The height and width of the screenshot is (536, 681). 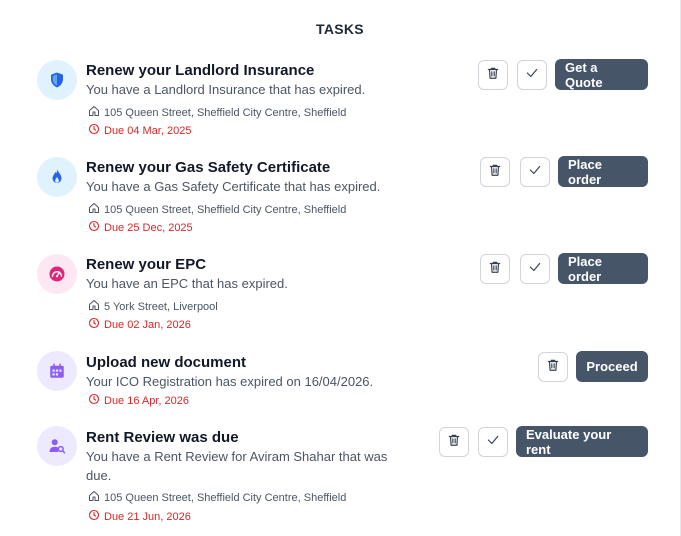 I want to click on task-due-text: Due 02 Jan, 2026, so click(x=147, y=324).